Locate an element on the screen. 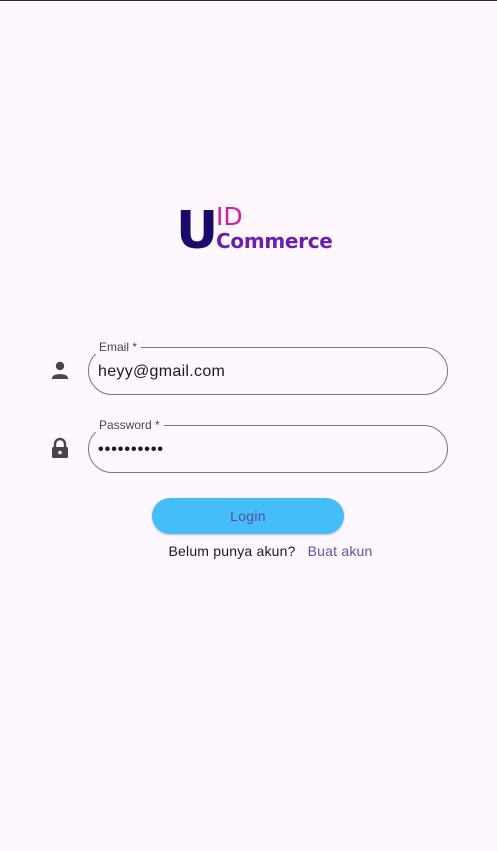 This screenshot has width=497, height=851. app-logo: U ID Commerce is located at coordinates (254, 231).